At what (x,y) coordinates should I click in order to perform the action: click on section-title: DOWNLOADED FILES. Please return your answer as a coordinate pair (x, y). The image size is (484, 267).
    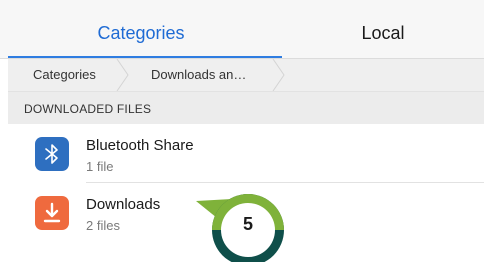
    Looking at the image, I should click on (88, 109).